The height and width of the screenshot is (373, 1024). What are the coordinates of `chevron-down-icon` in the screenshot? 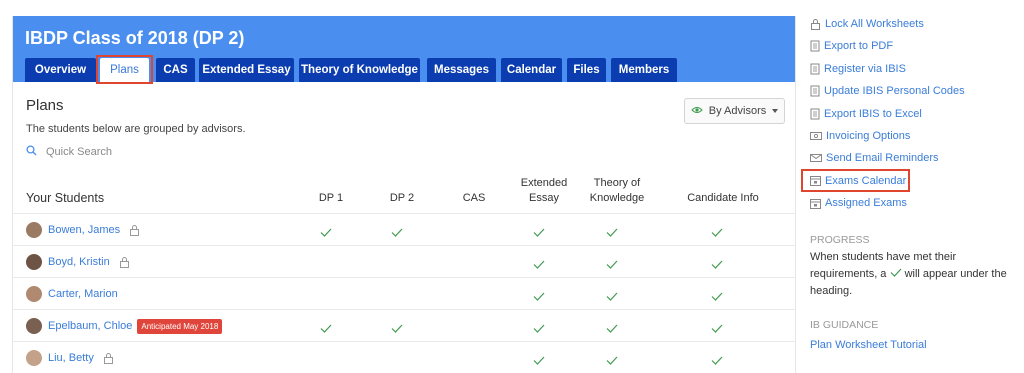 It's located at (775, 111).